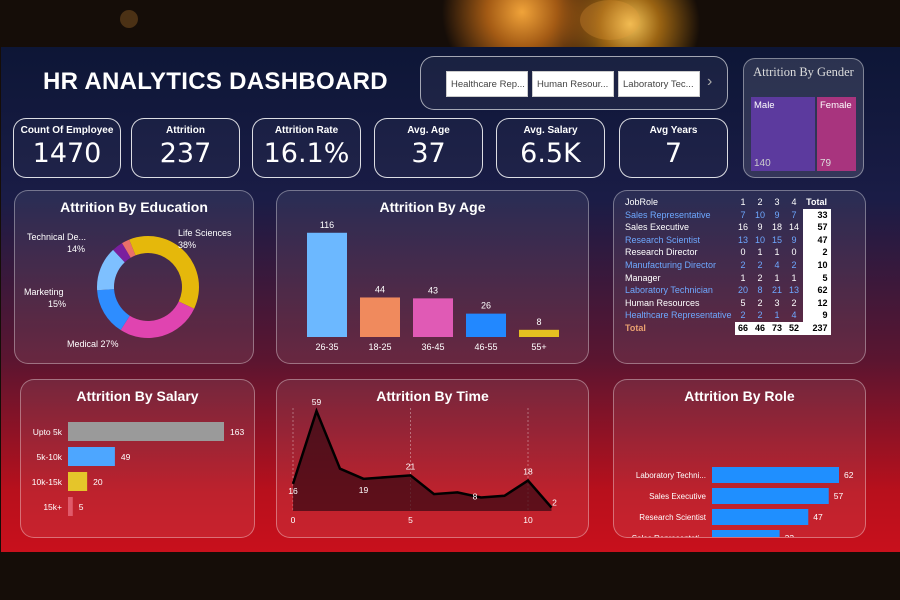 The width and height of the screenshot is (900, 600). Describe the element at coordinates (528, 520) in the screenshot. I see `time-tick-label: 10` at that location.